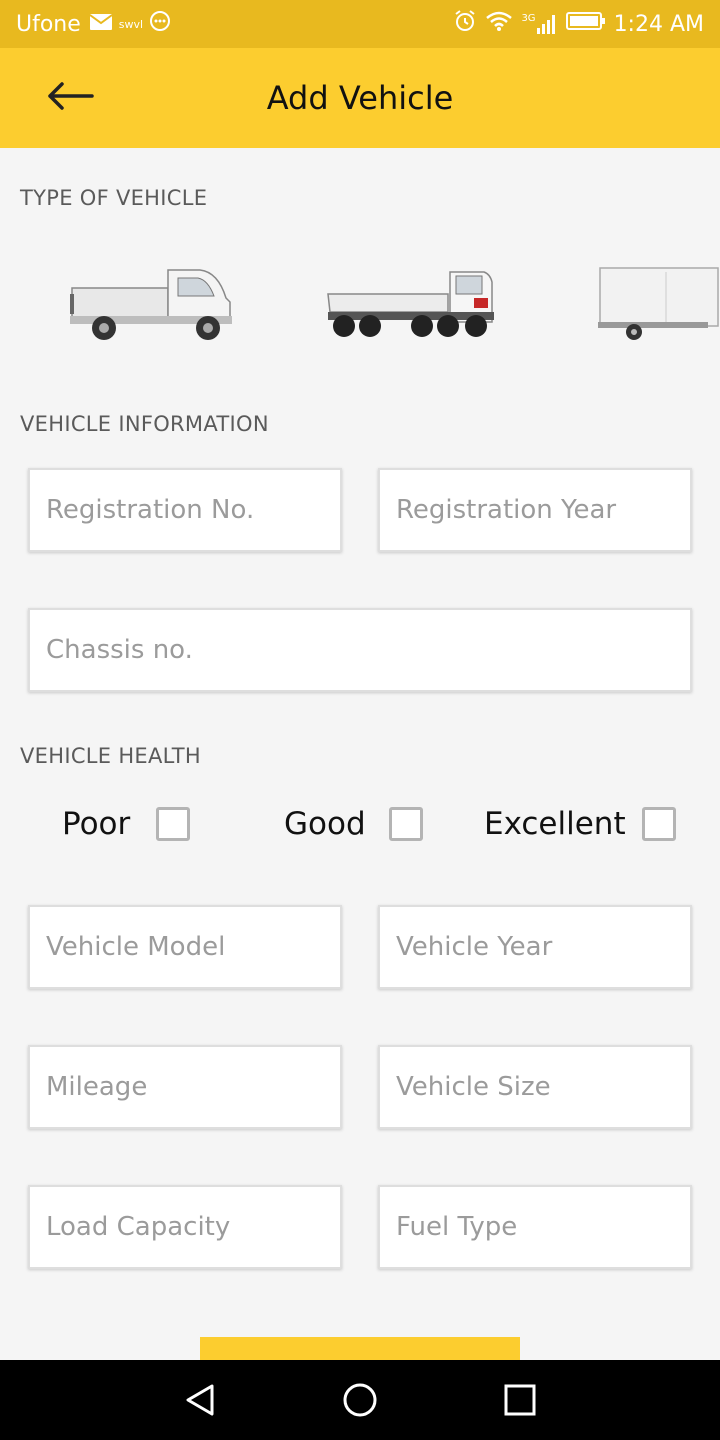  I want to click on vehicle-type-carousel, so click(360, 305).